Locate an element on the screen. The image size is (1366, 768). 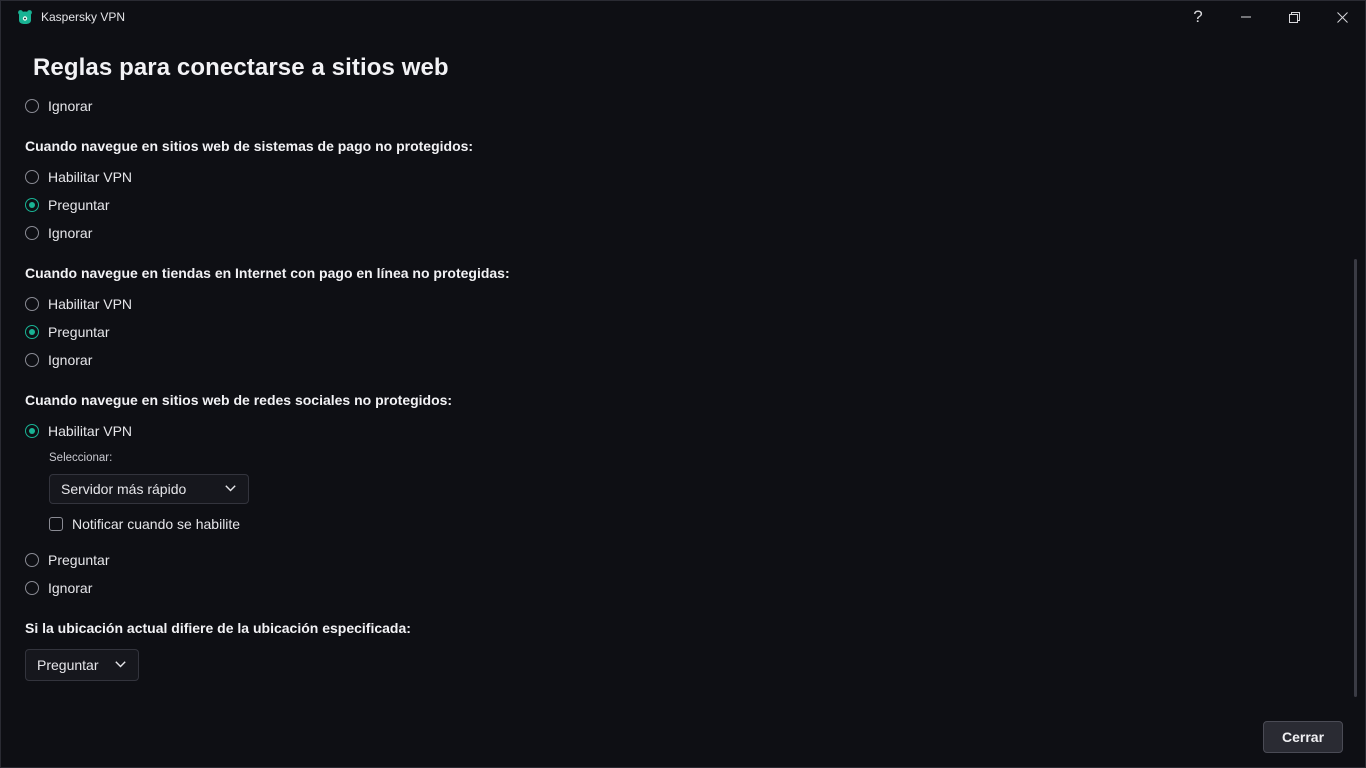
close-icon is located at coordinates (1342, 17).